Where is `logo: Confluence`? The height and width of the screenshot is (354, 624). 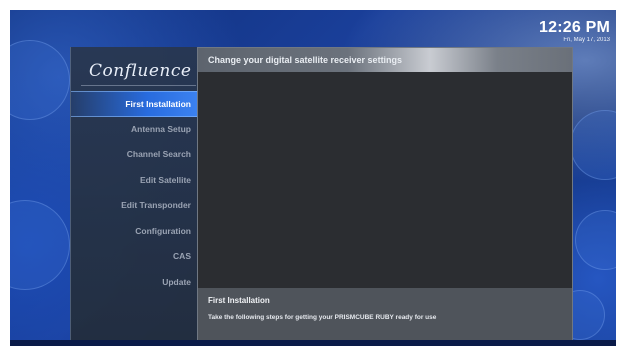
logo: Confluence is located at coordinates (140, 71).